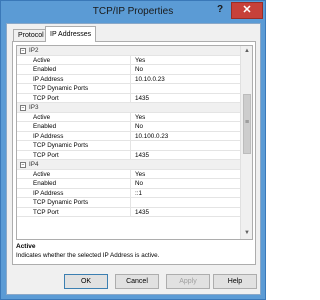 The width and height of the screenshot is (320, 300). What do you see at coordinates (34, 50) in the screenshot?
I see `category-label: IP2` at bounding box center [34, 50].